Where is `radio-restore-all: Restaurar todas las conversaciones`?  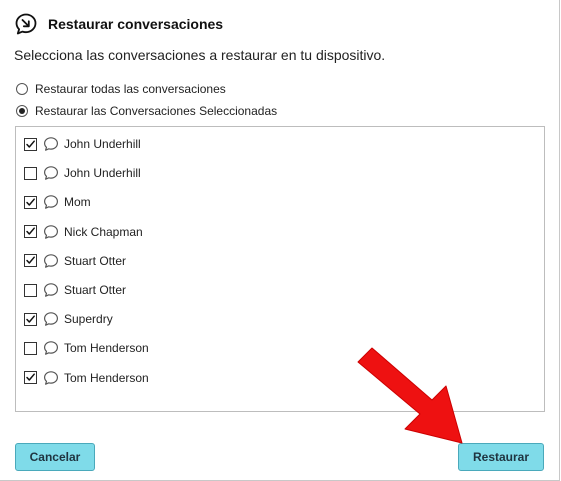
radio-restore-all: Restaurar todas las conversaciones is located at coordinates (121, 89).